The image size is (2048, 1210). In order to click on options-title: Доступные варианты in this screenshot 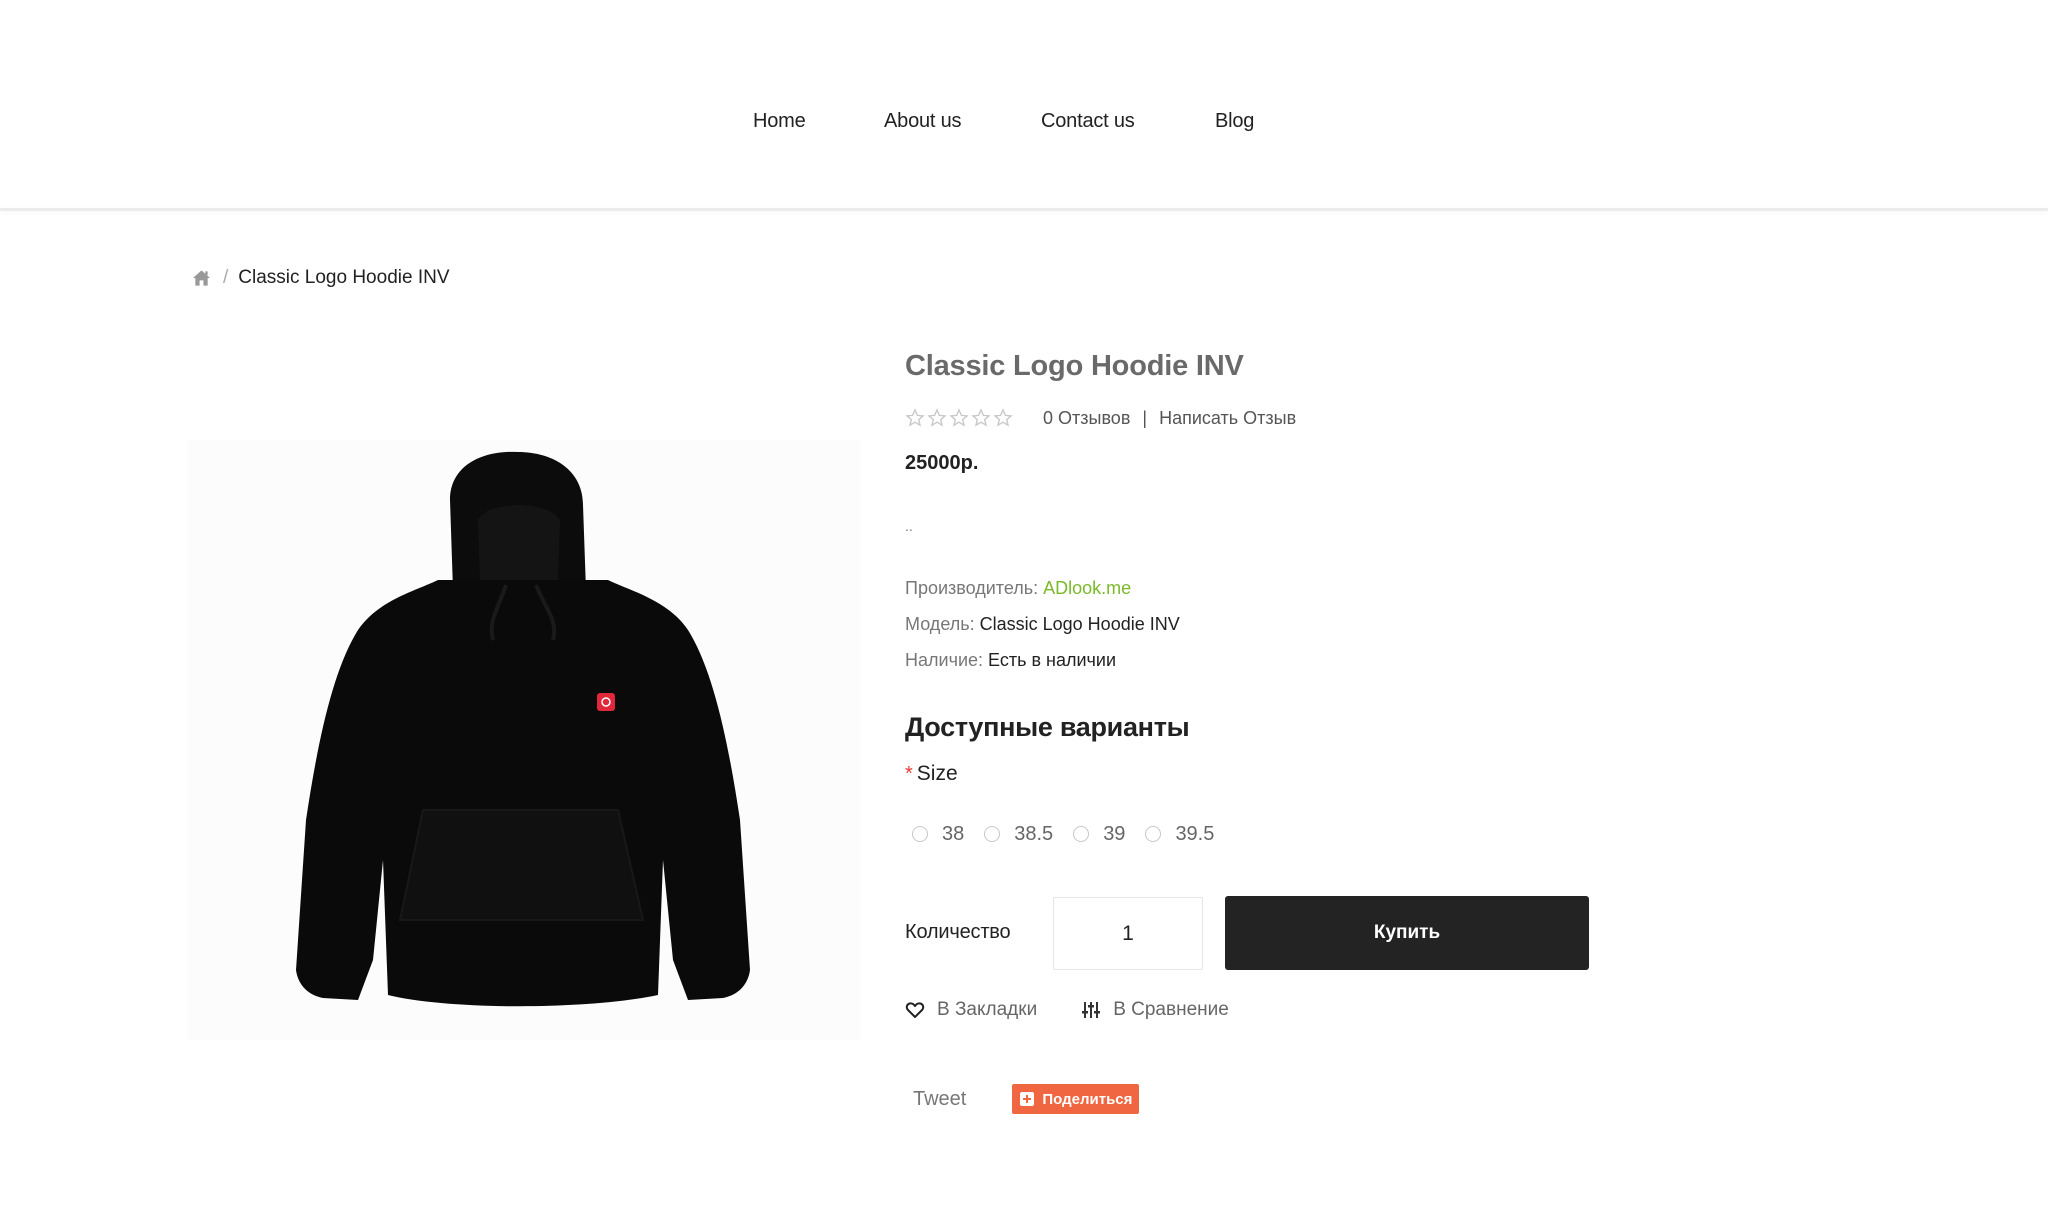, I will do `click(1047, 727)`.